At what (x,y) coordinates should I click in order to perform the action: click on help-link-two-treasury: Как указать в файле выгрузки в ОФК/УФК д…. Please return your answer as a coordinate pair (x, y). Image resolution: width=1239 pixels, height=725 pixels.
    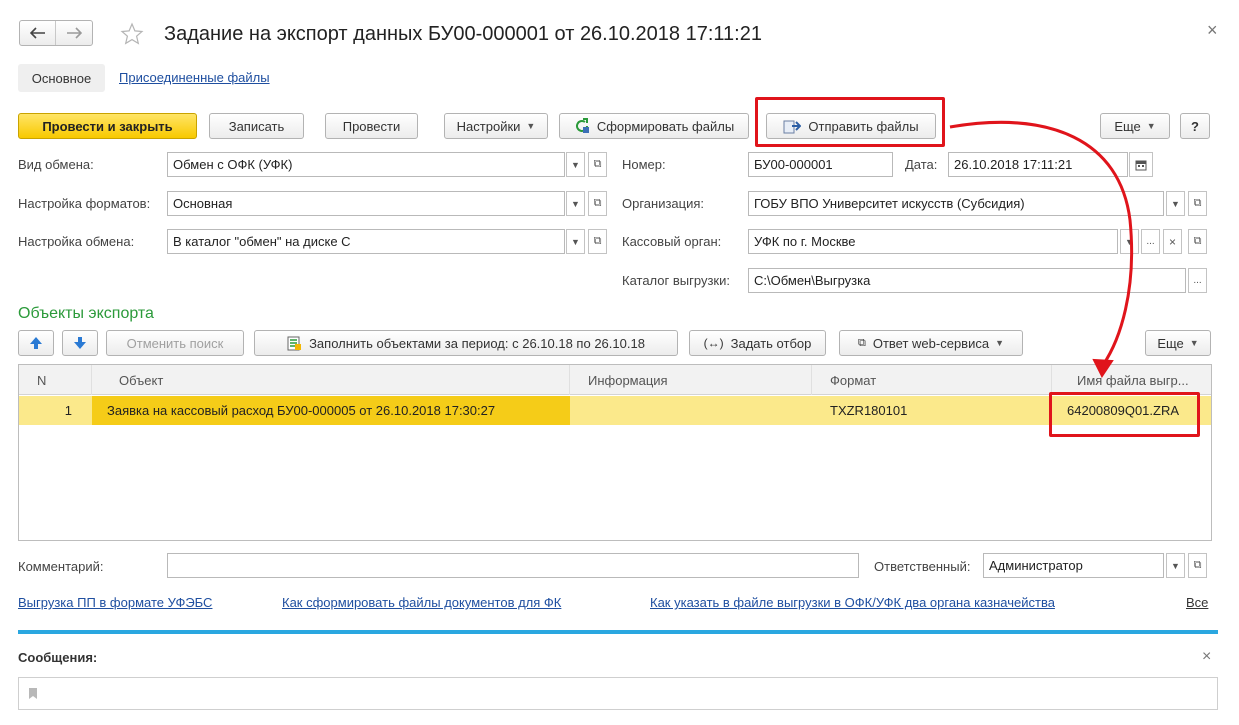
    Looking at the image, I should click on (852, 602).